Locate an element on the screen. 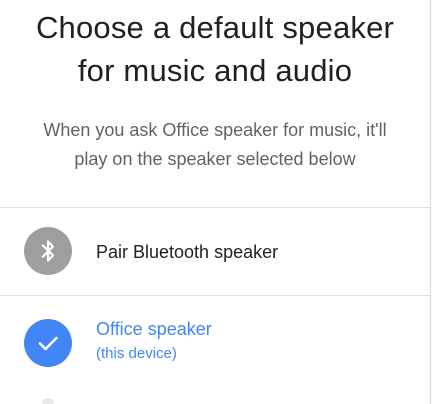 The height and width of the screenshot is (404, 432). next-option-icon is located at coordinates (48, 401).